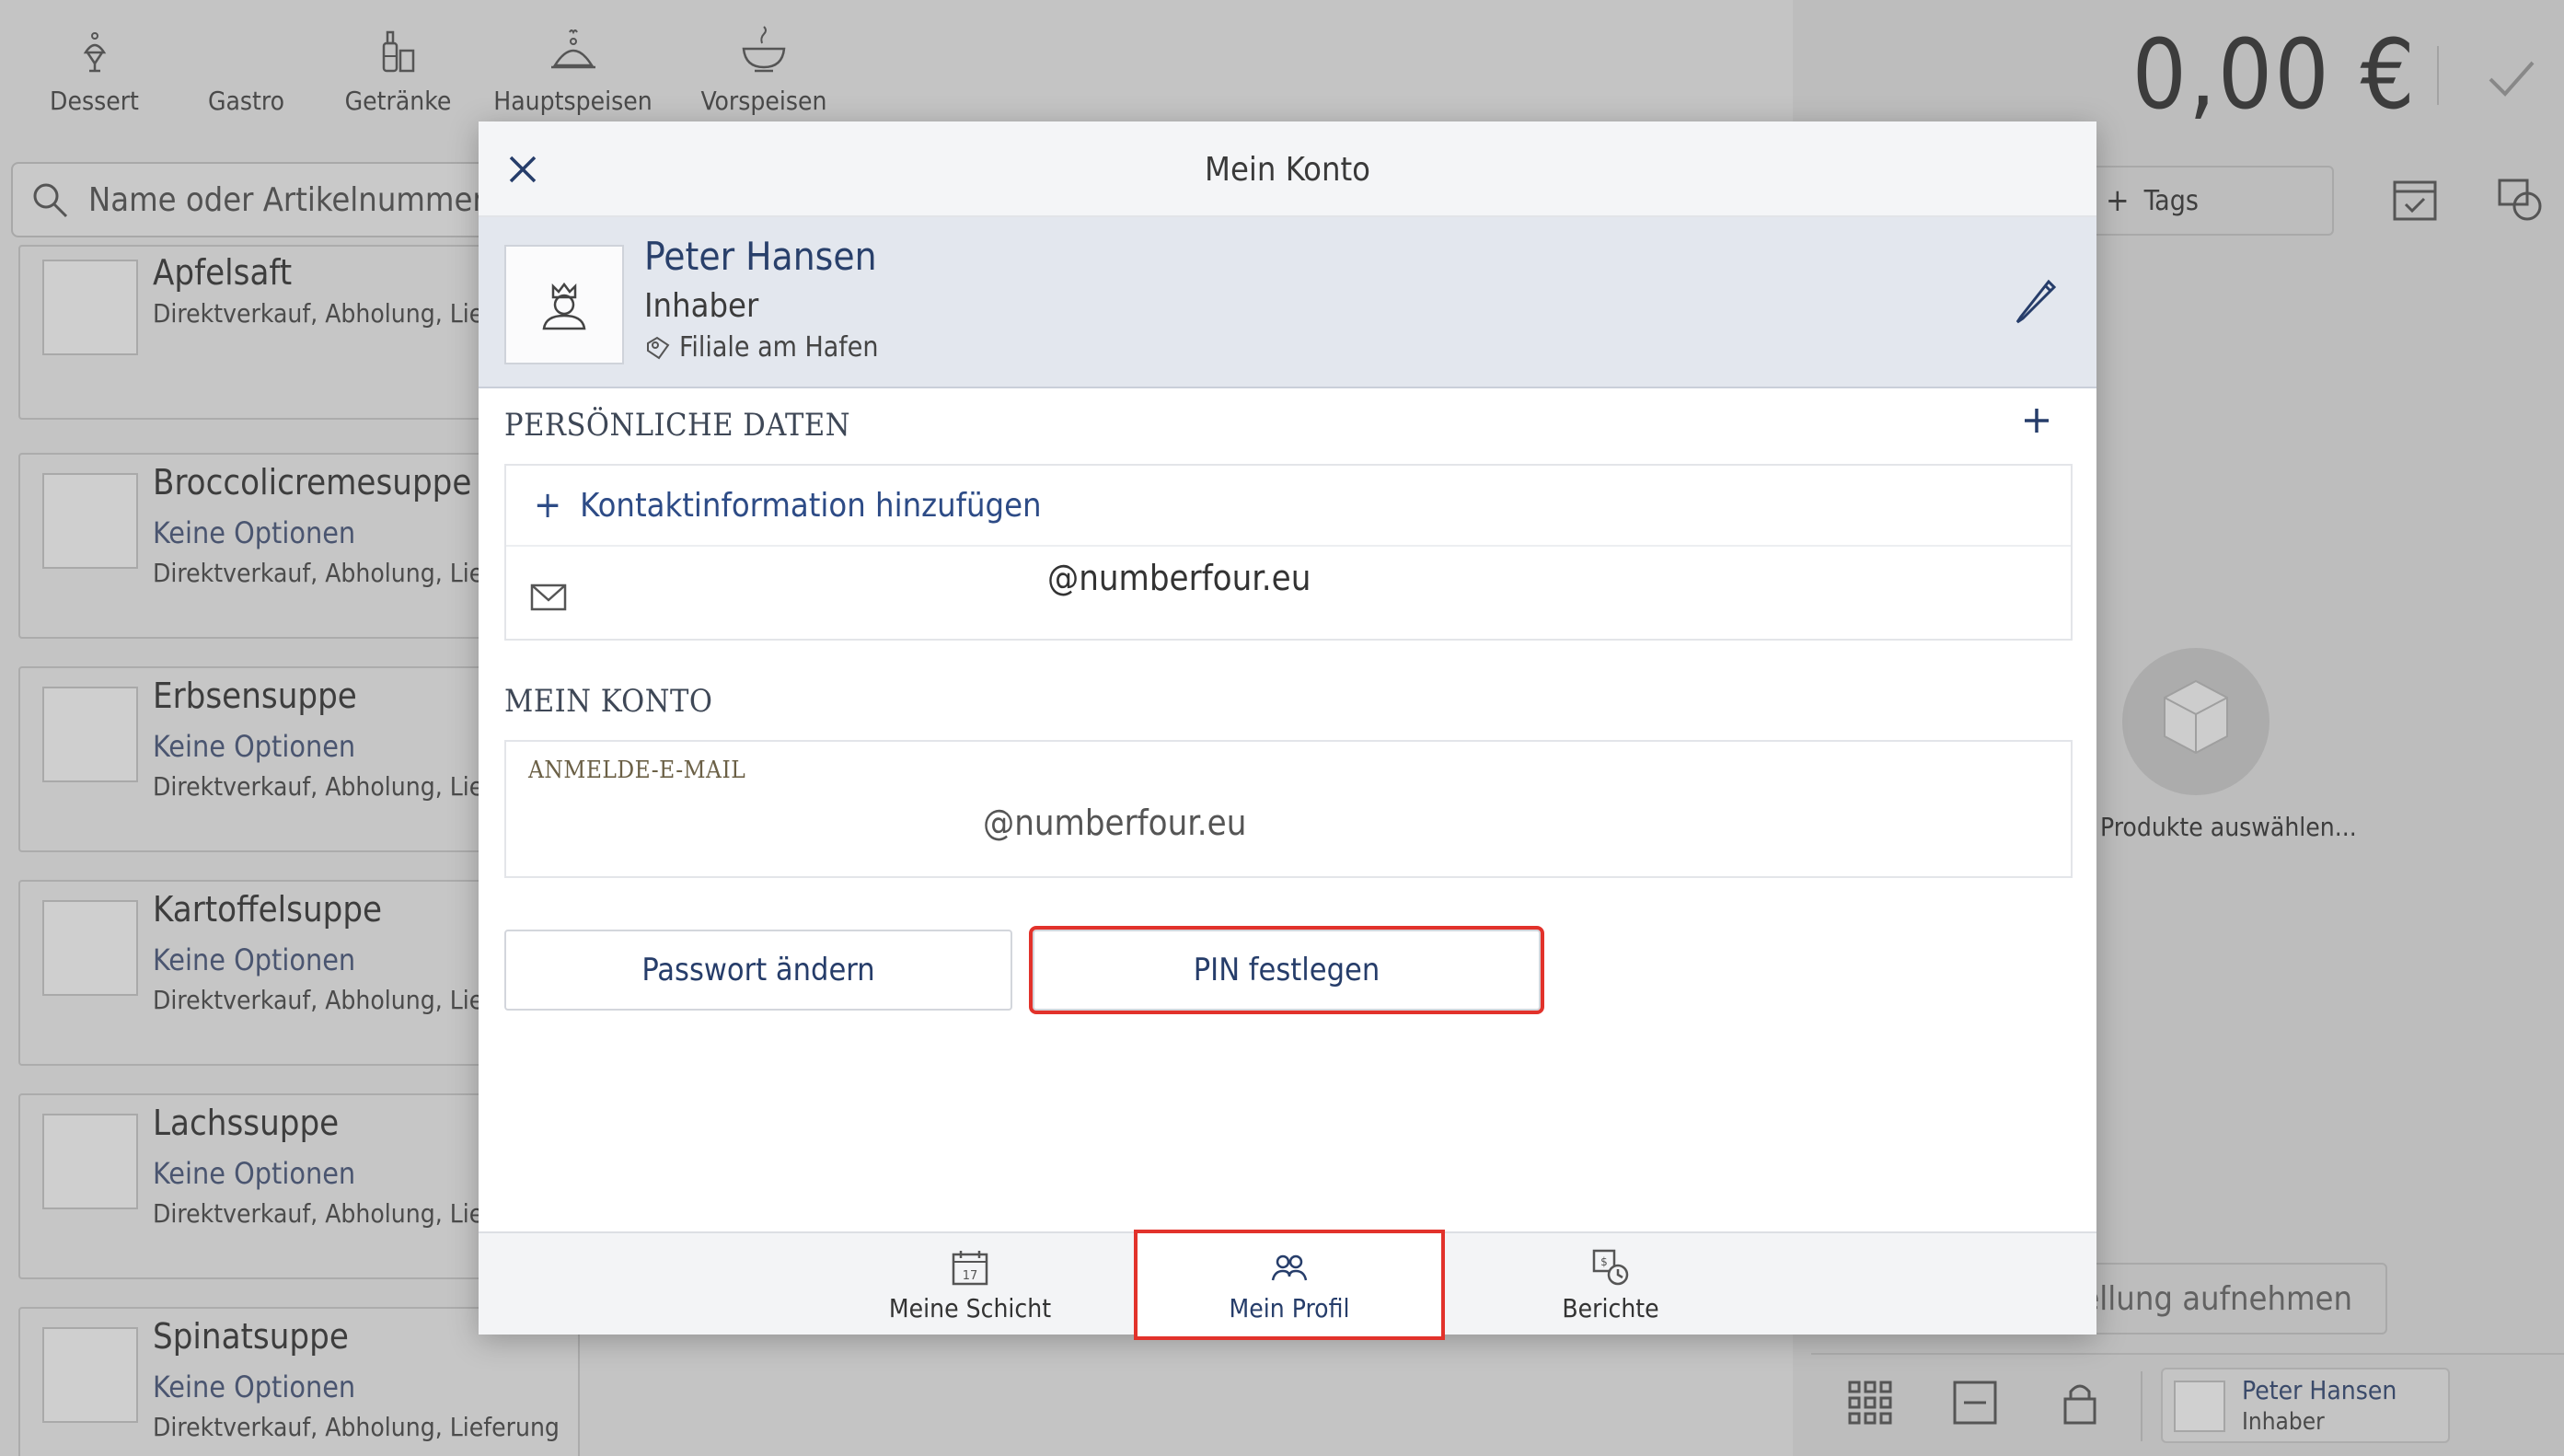  Describe the element at coordinates (2283, 1422) in the screenshot. I see `current-user-role: Inhaber` at that location.